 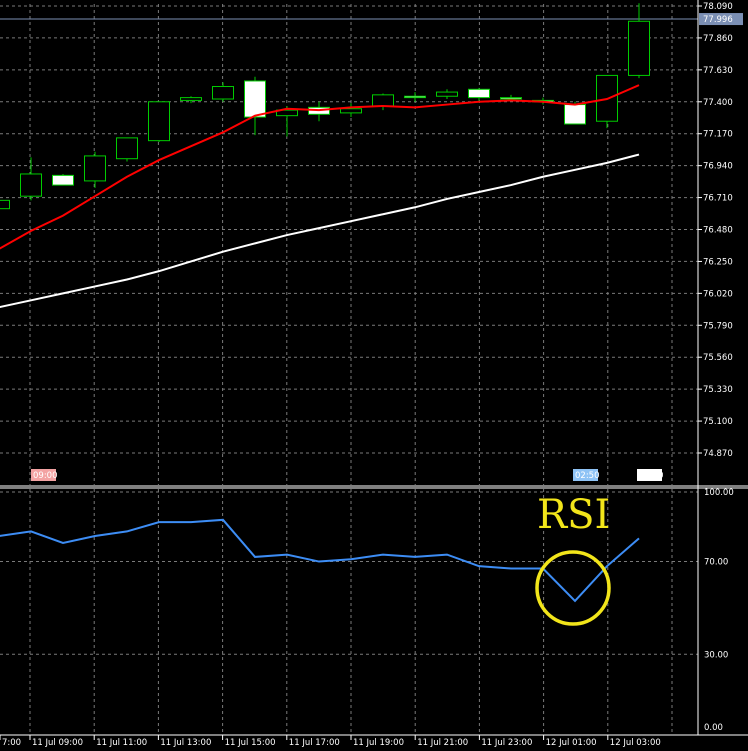 What do you see at coordinates (718, 326) in the screenshot?
I see `price-axis-label: 75.790` at bounding box center [718, 326].